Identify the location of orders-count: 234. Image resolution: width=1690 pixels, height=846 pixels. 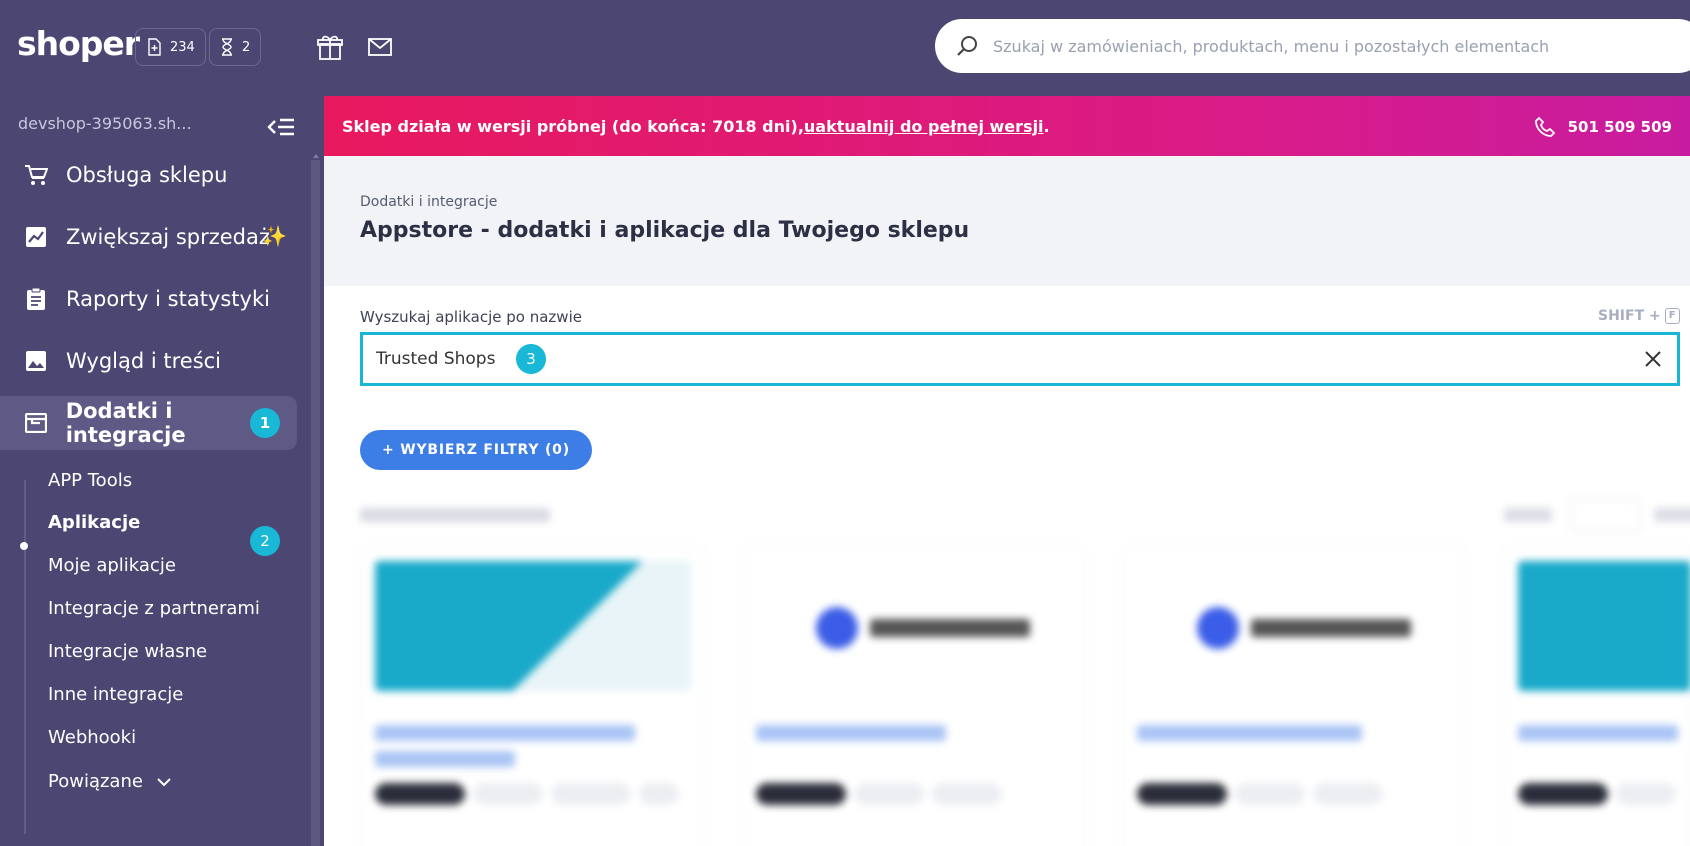
(182, 47).